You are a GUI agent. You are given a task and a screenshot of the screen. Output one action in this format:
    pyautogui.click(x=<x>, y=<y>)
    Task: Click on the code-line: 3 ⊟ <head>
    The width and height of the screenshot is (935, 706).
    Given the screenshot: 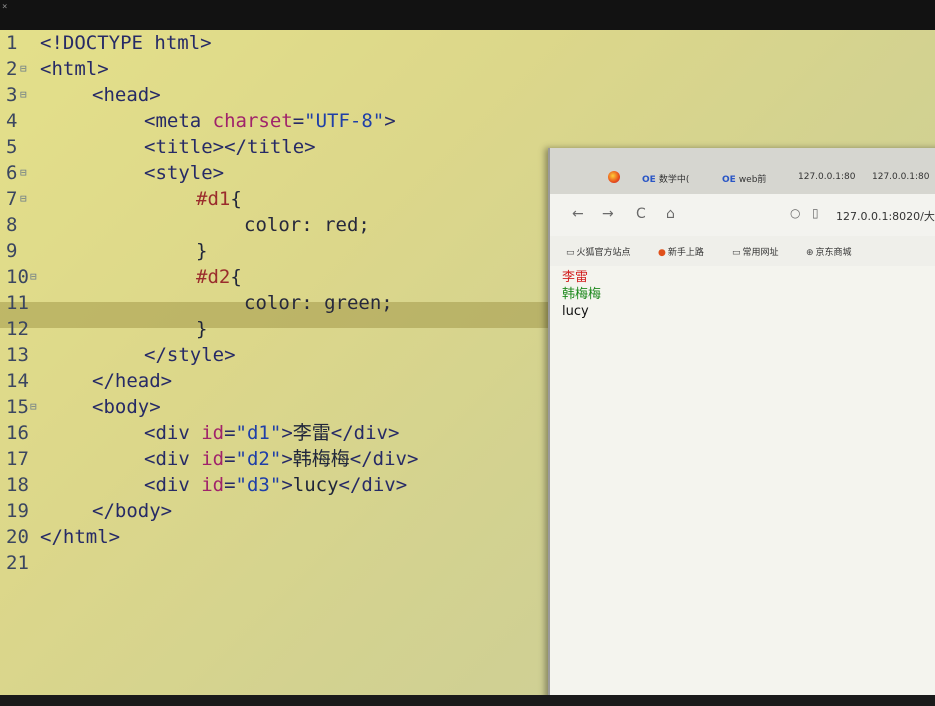 What is the action you would take?
    pyautogui.click(x=280, y=95)
    